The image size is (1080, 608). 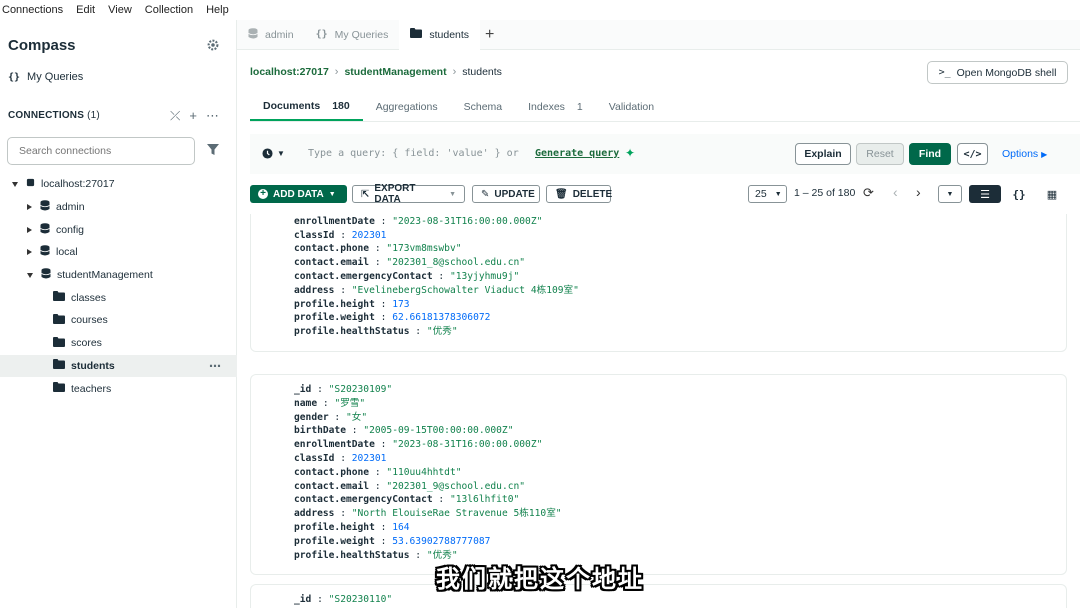 I want to click on menu-item: Edit, so click(x=85, y=10).